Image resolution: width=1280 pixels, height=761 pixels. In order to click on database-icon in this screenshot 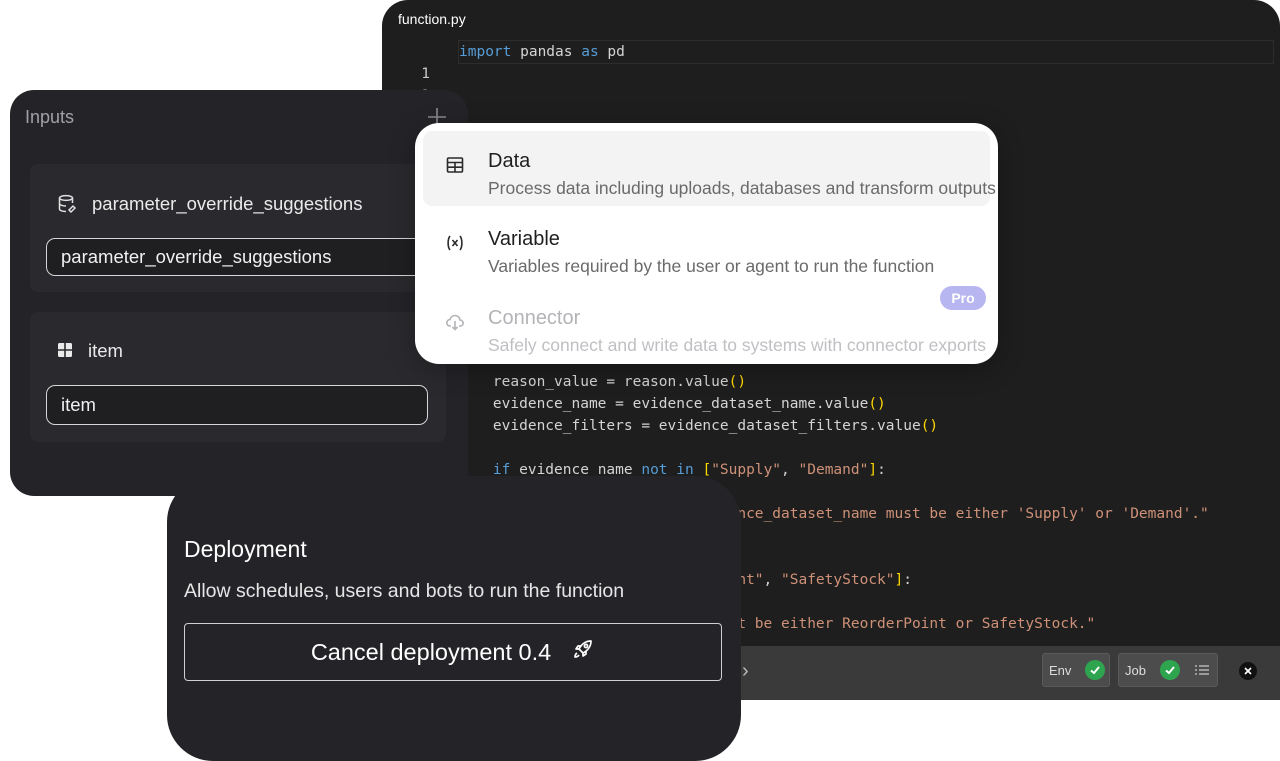, I will do `click(67, 206)`.